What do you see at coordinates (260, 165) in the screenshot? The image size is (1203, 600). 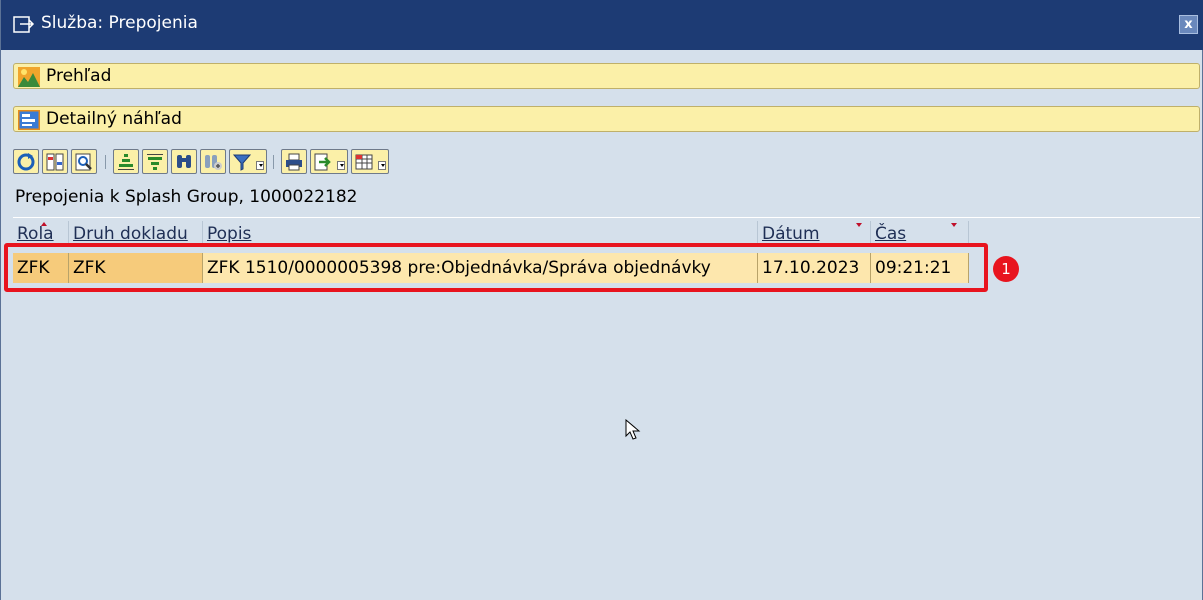 I see `filter-dropdown-icon` at bounding box center [260, 165].